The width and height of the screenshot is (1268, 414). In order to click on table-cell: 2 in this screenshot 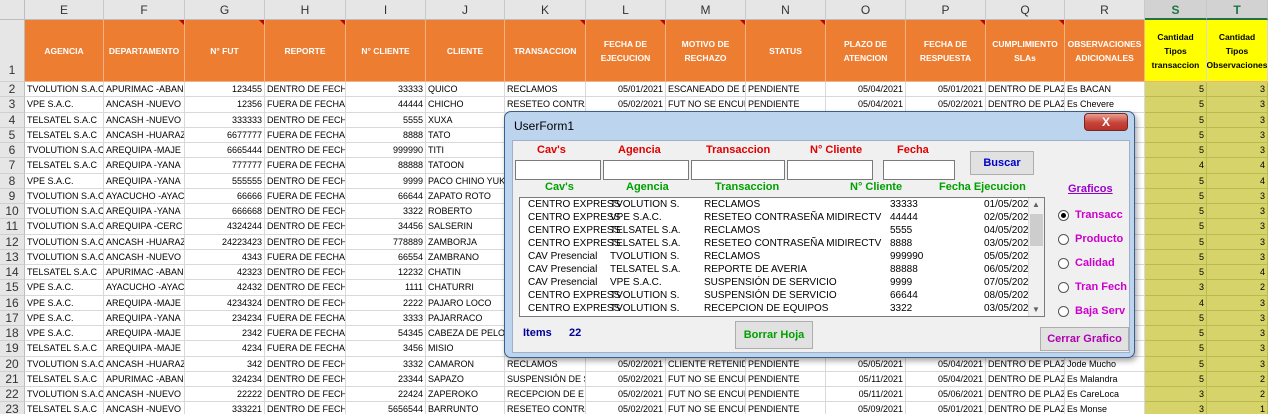, I will do `click(1237, 288)`.